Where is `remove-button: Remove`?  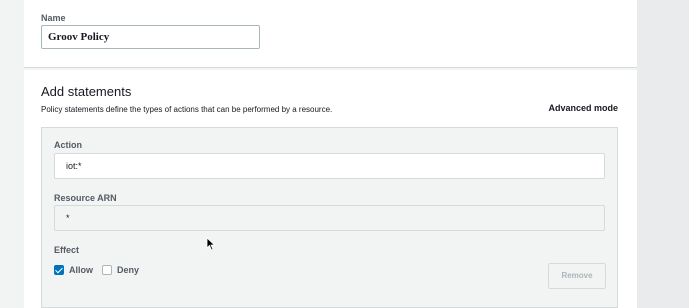 remove-button: Remove is located at coordinates (577, 276).